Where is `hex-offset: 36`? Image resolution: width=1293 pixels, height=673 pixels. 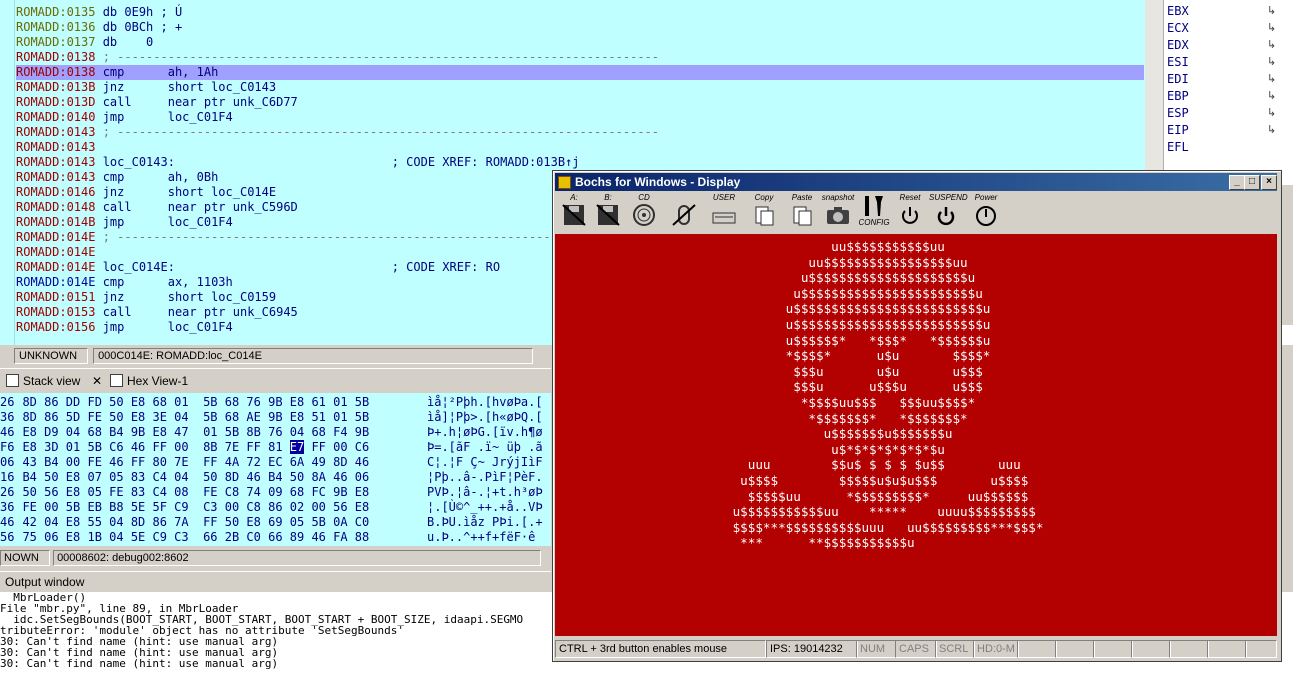
hex-offset: 36 is located at coordinates (7, 507).